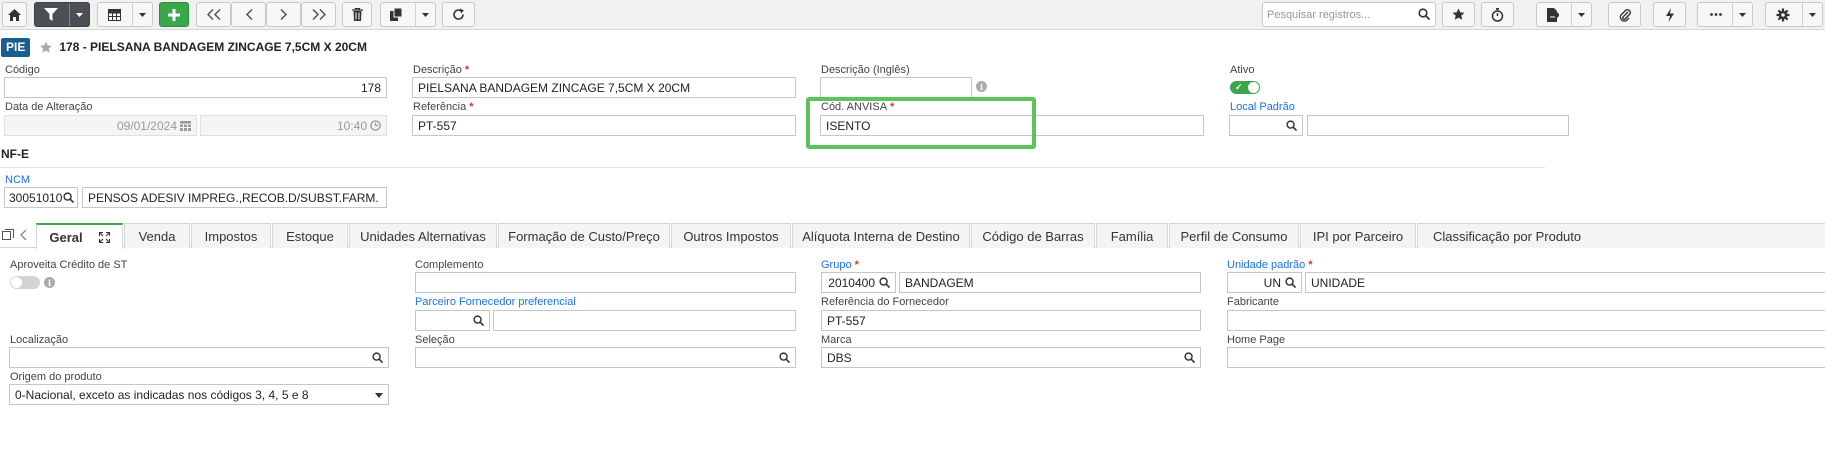 The height and width of the screenshot is (471, 1825). I want to click on data-alteracao-time-field: 10:40, so click(293, 125).